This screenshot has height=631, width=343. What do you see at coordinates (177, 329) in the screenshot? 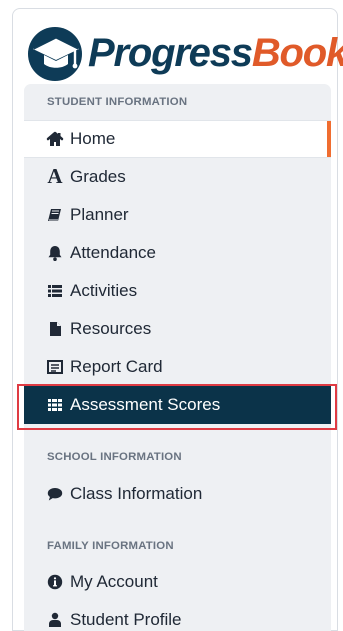
I see `sidebar-item-resources: Resources` at bounding box center [177, 329].